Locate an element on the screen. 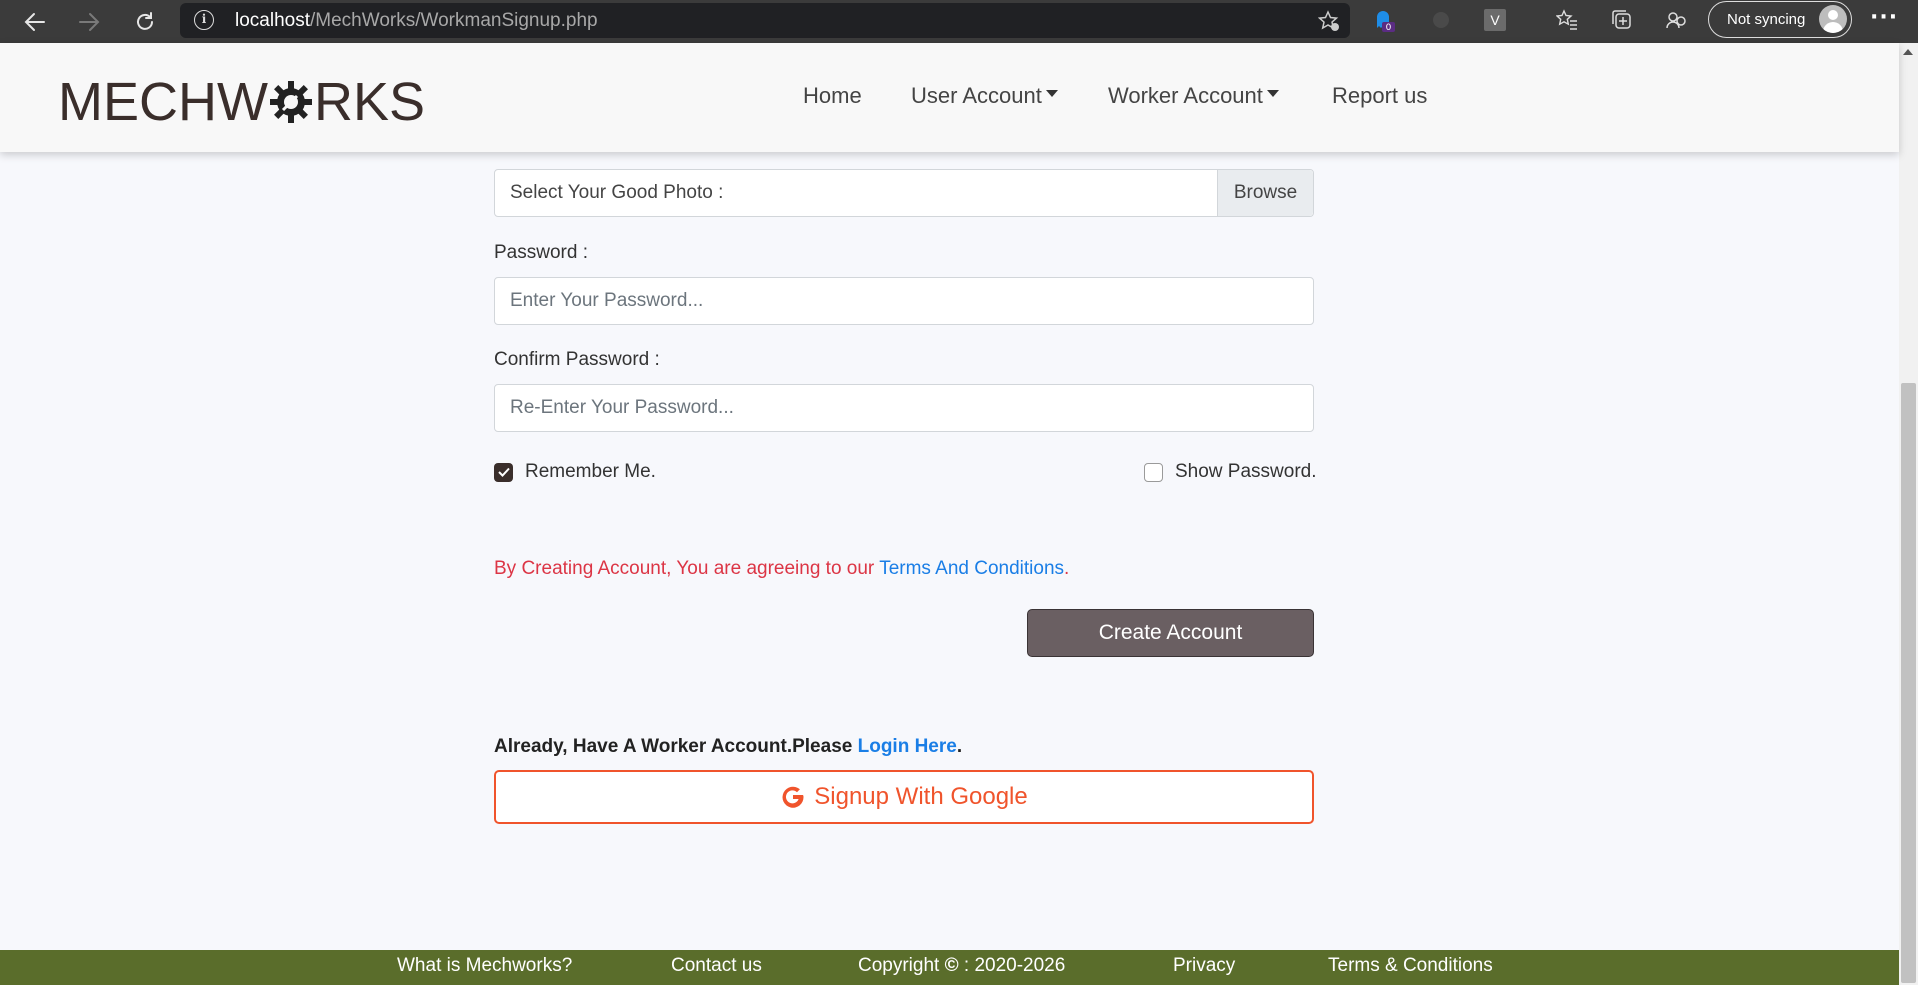 Image resolution: width=1918 pixels, height=985 pixels. scroll-thumb is located at coordinates (1908, 683).